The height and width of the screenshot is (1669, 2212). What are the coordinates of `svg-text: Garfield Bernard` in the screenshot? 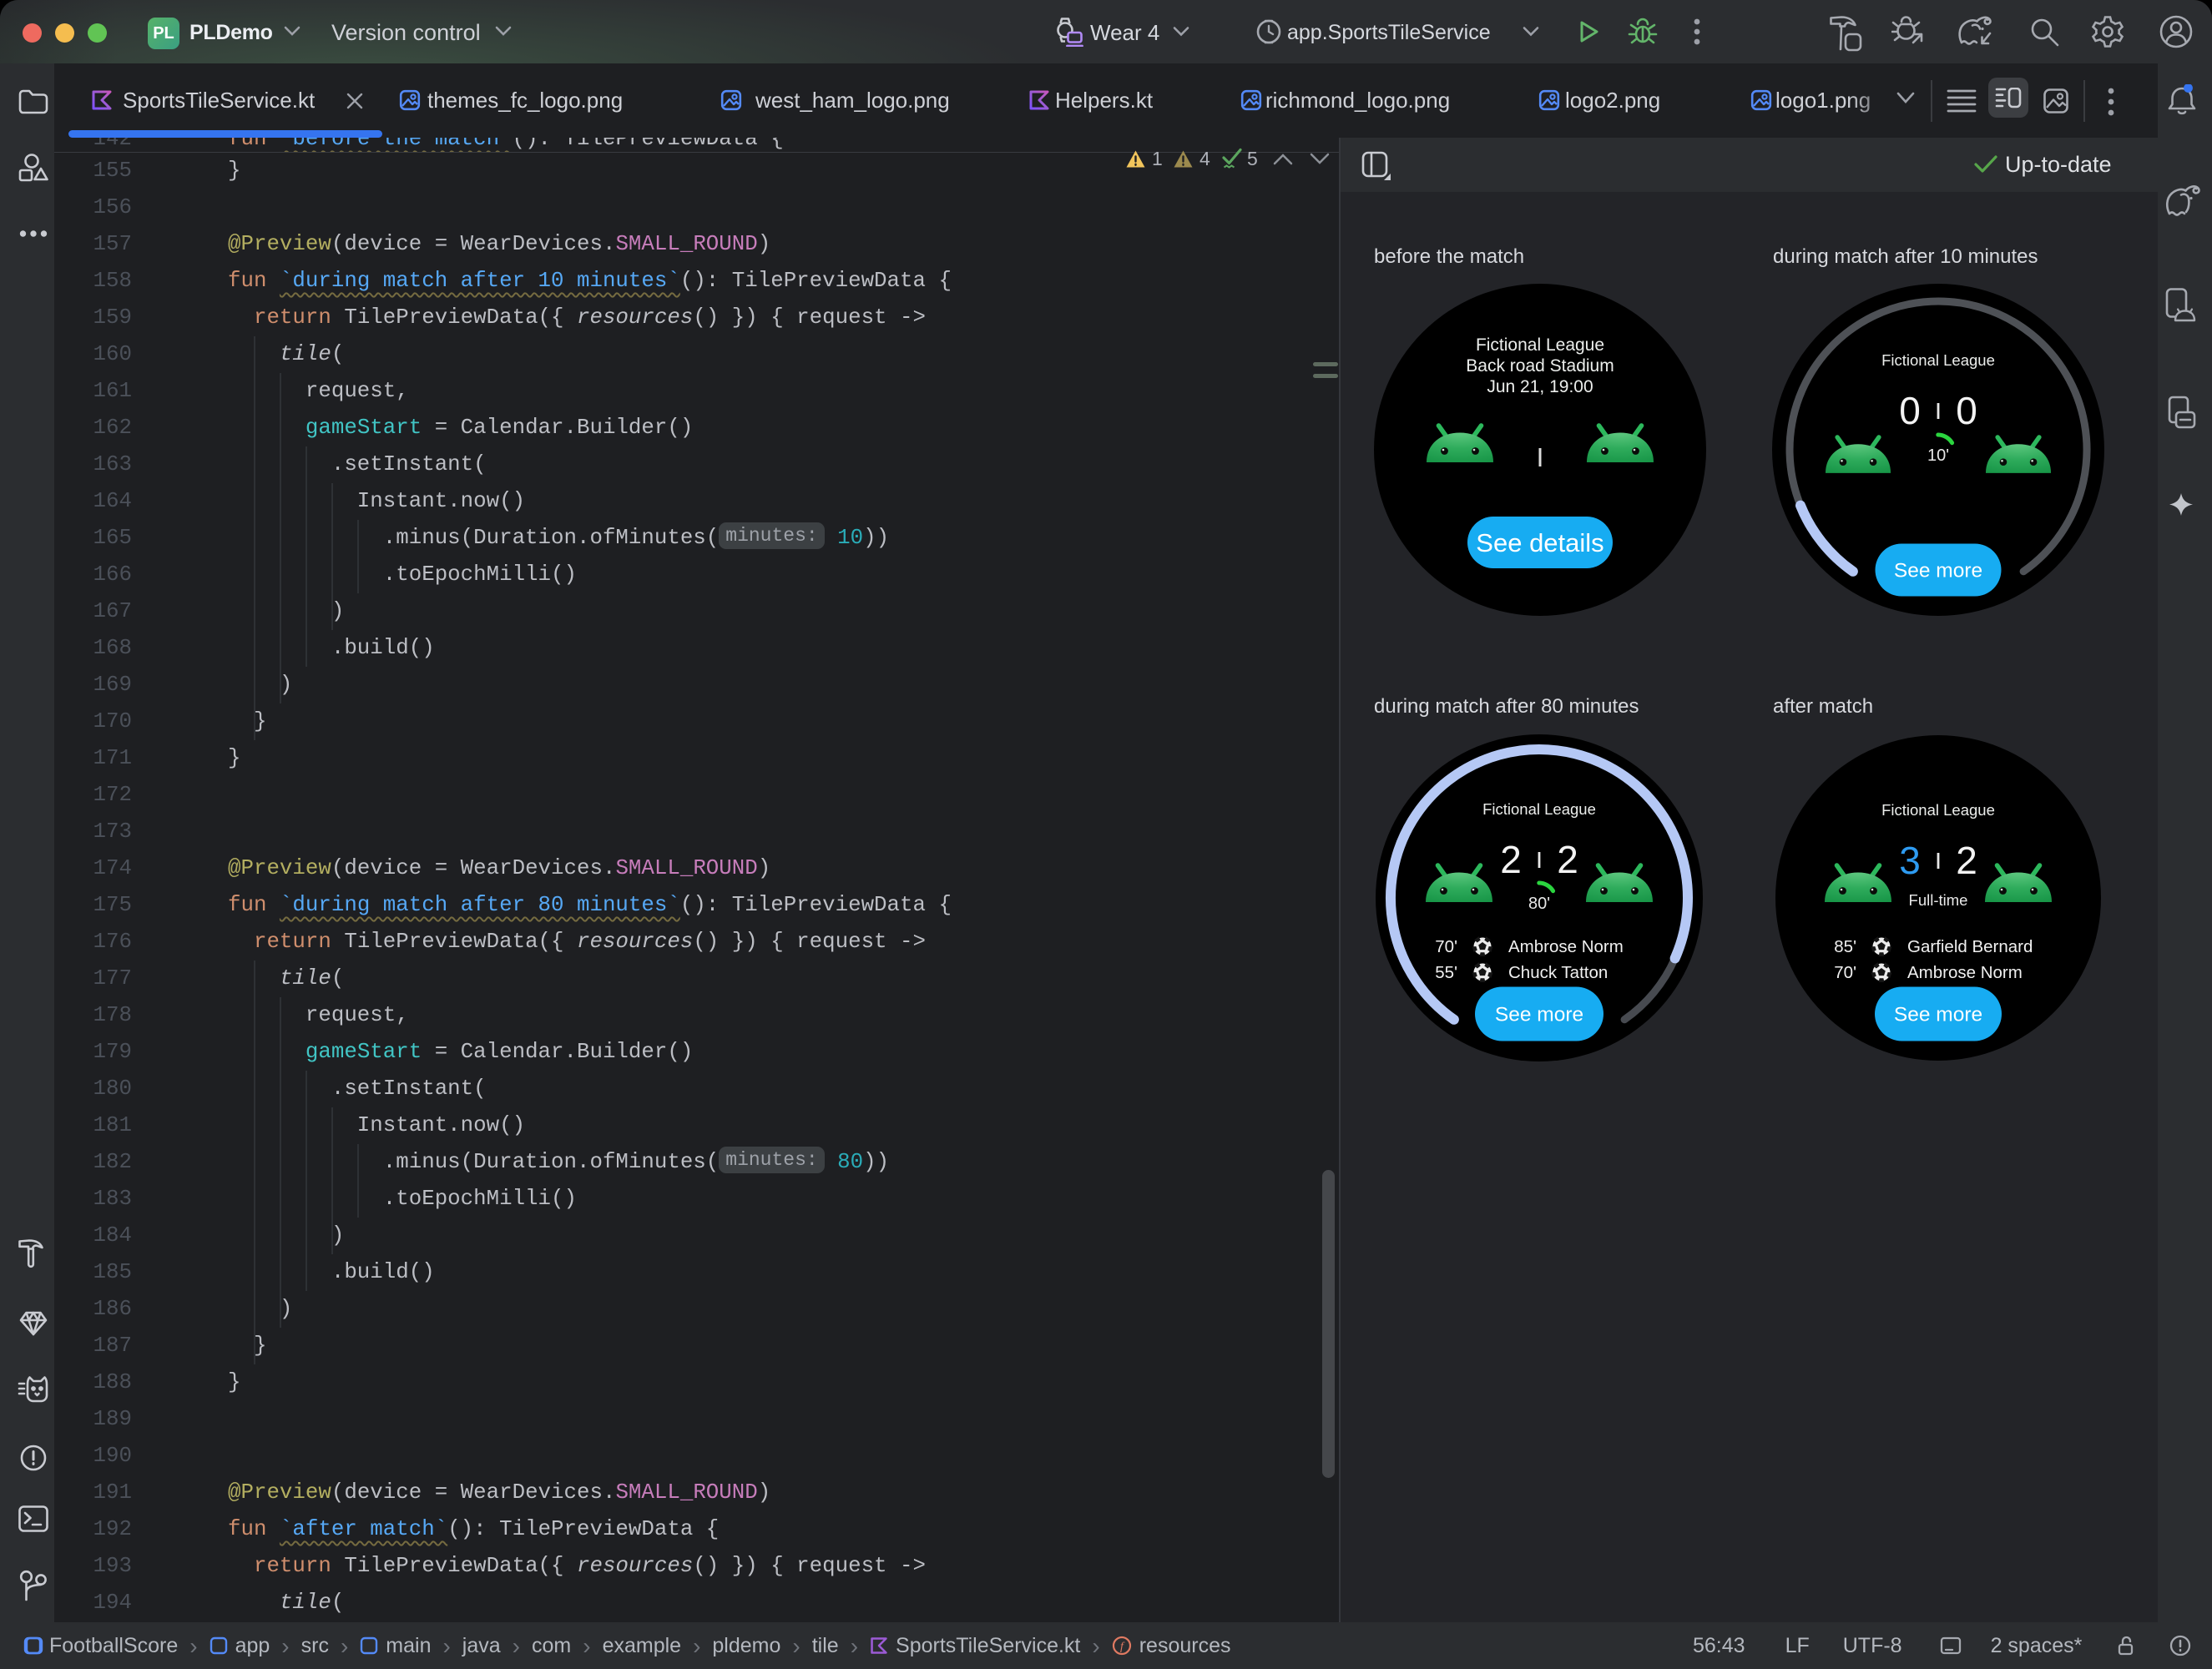 It's located at (1970, 947).